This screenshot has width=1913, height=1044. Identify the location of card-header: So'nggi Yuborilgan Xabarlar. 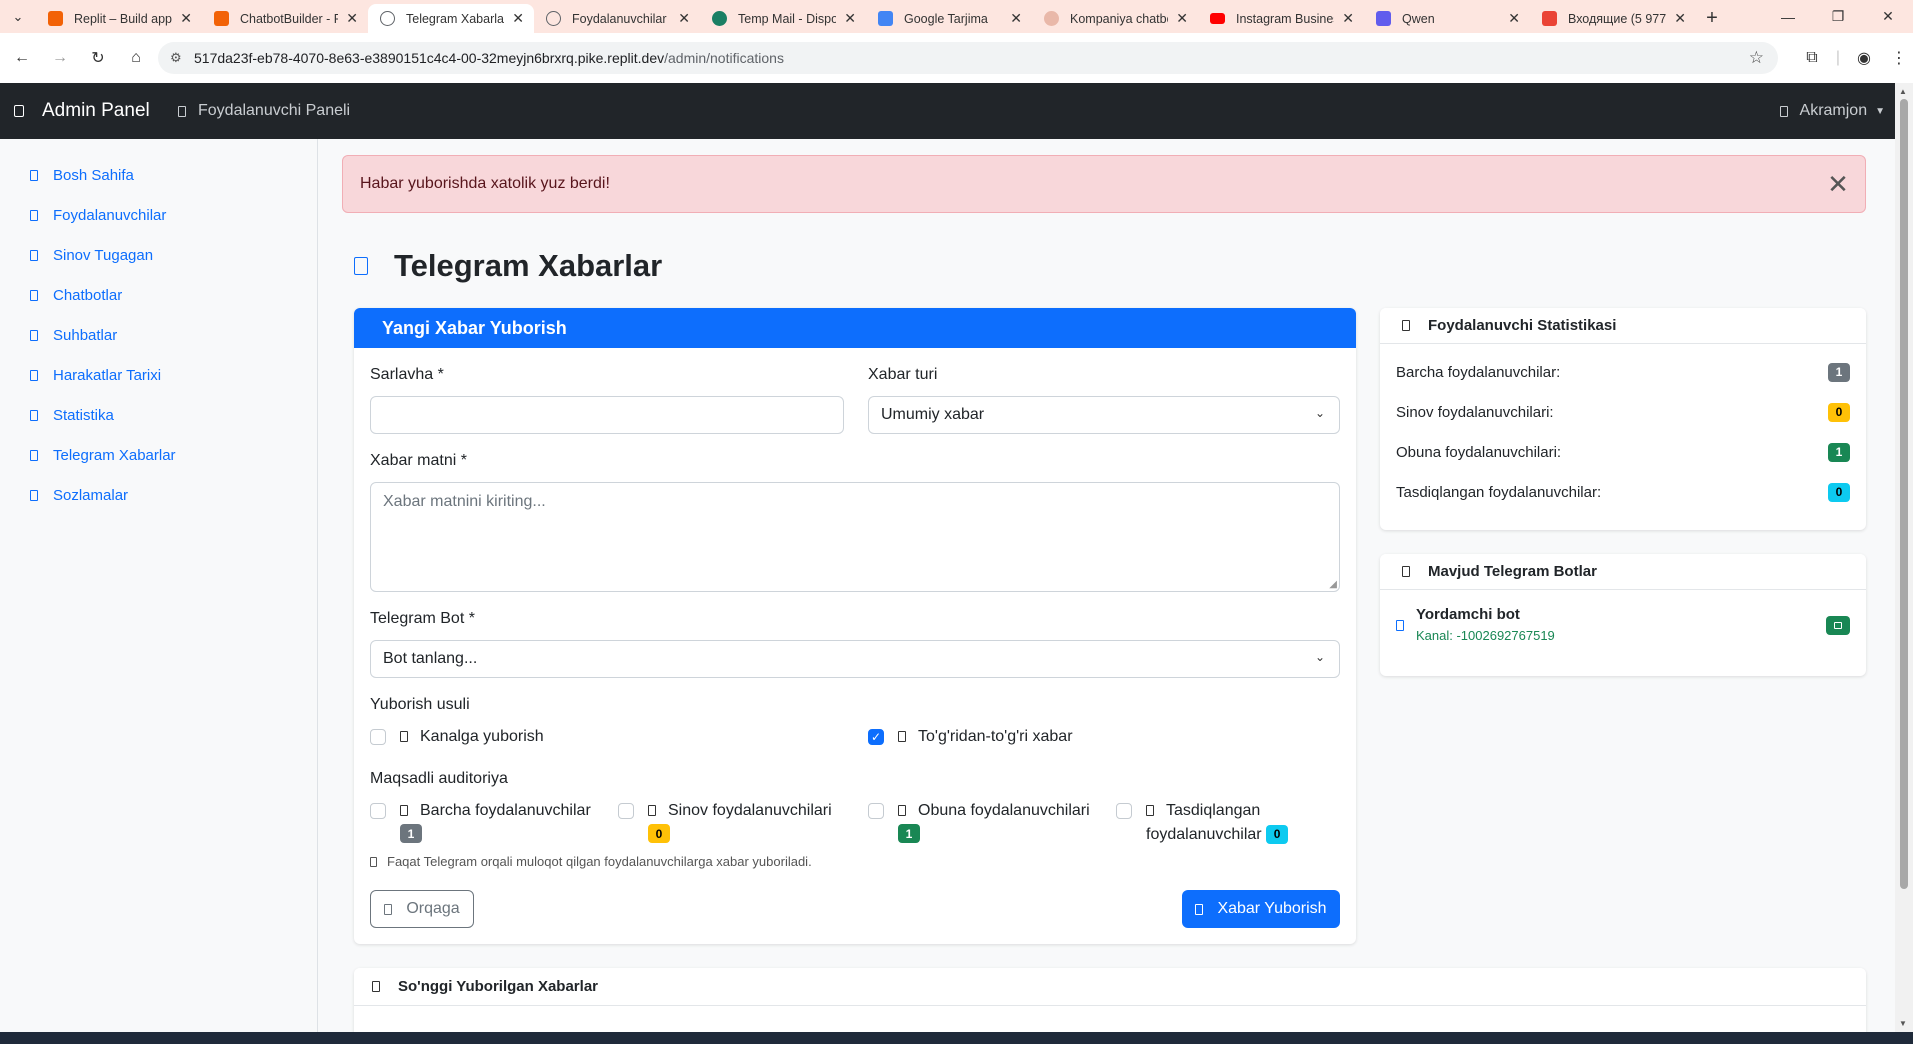
(1110, 987).